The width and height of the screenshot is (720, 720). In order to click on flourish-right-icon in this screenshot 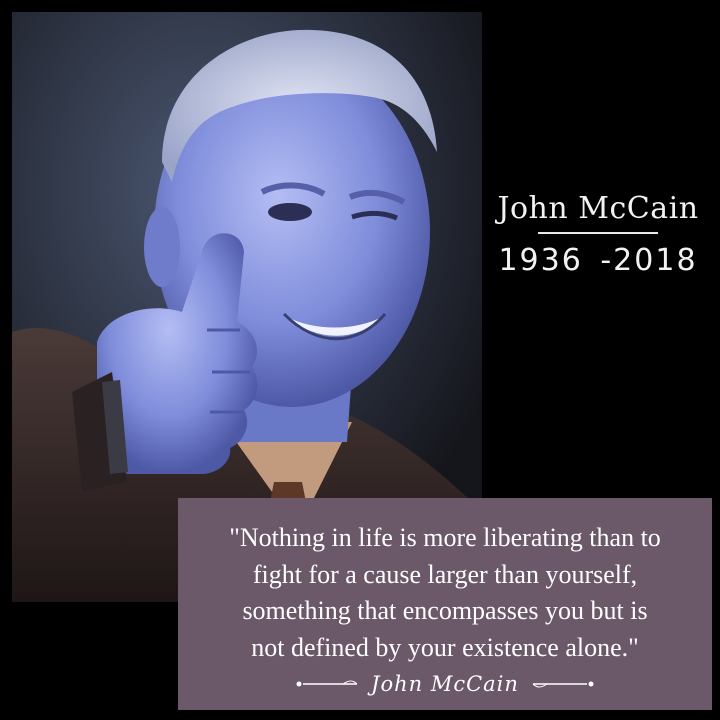, I will do `click(563, 684)`.